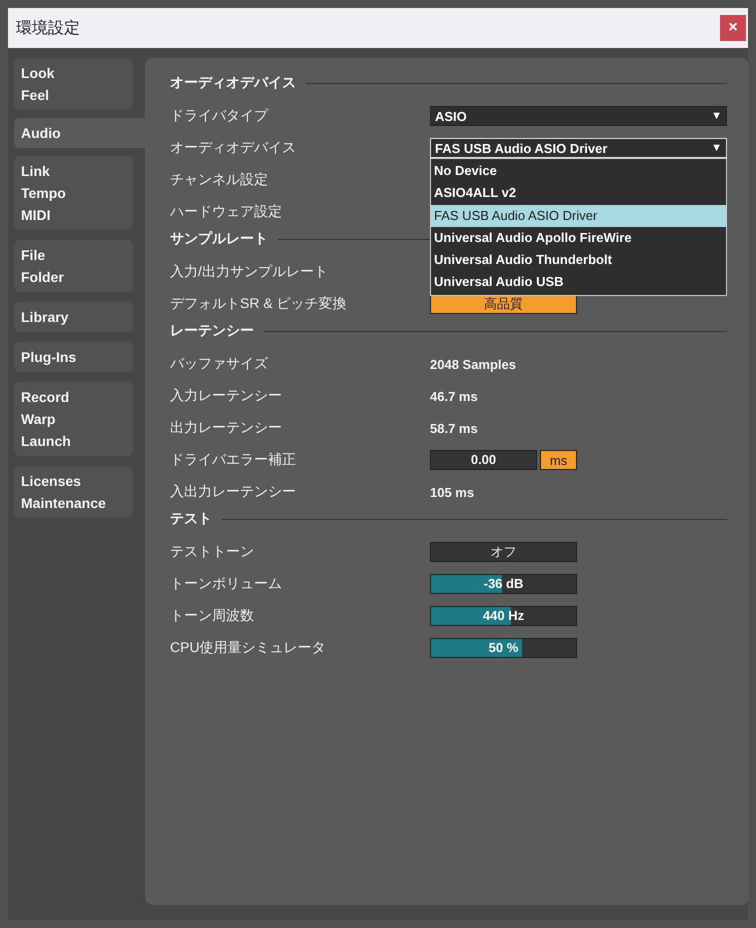 This screenshot has height=928, width=756. I want to click on menu-option: ASIO4ALL v2, so click(578, 193).